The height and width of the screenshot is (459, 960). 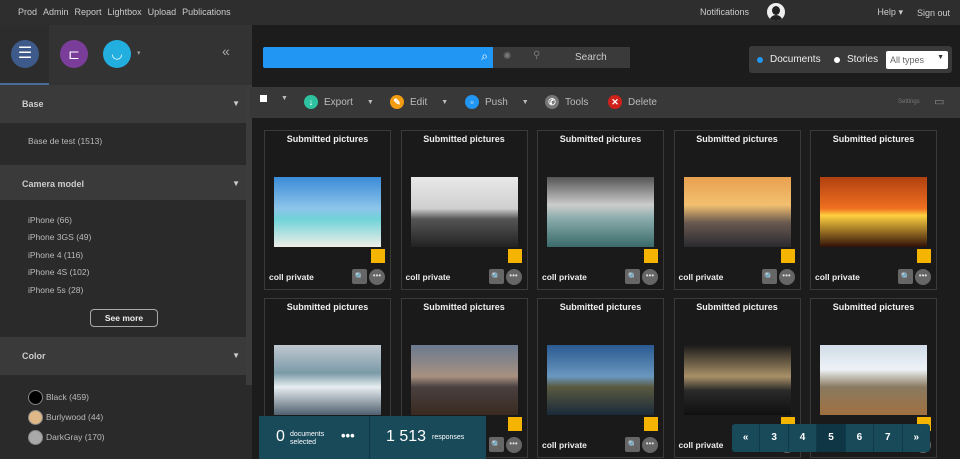 What do you see at coordinates (860, 438) in the screenshot?
I see `page-button: 6` at bounding box center [860, 438].